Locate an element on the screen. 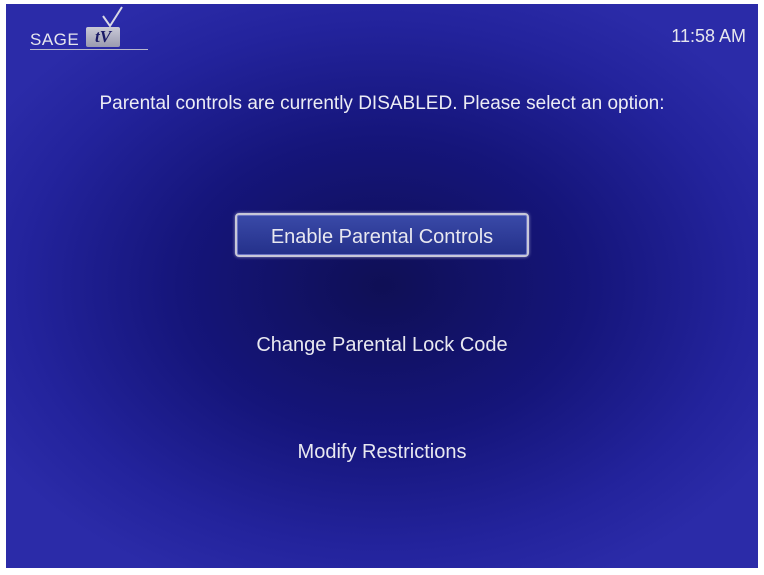 This screenshot has width=764, height=575. logo-underline is located at coordinates (89, 49).